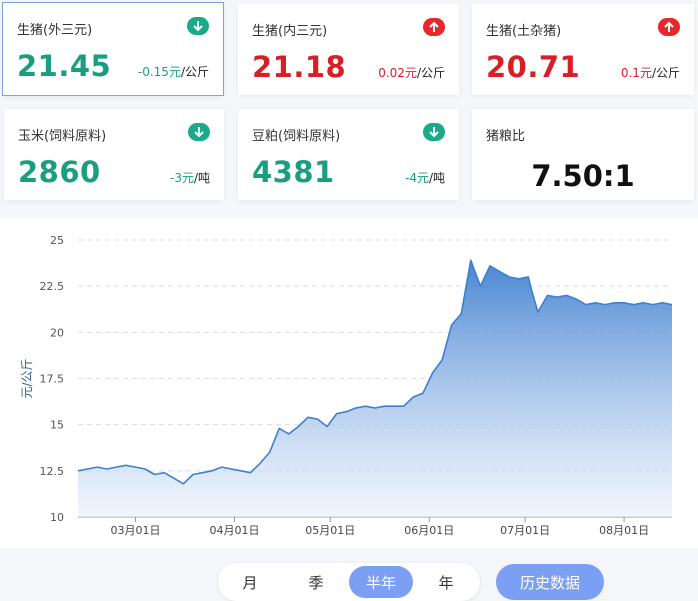  I want to click on tab-month: 月, so click(250, 582).